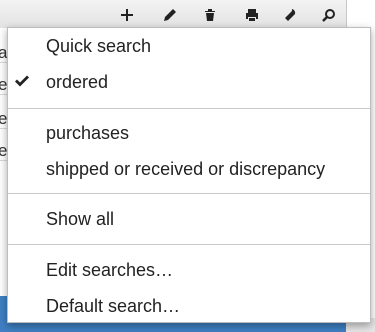  What do you see at coordinates (189, 46) in the screenshot?
I see `menu-item-quick-search: Quick search` at bounding box center [189, 46].